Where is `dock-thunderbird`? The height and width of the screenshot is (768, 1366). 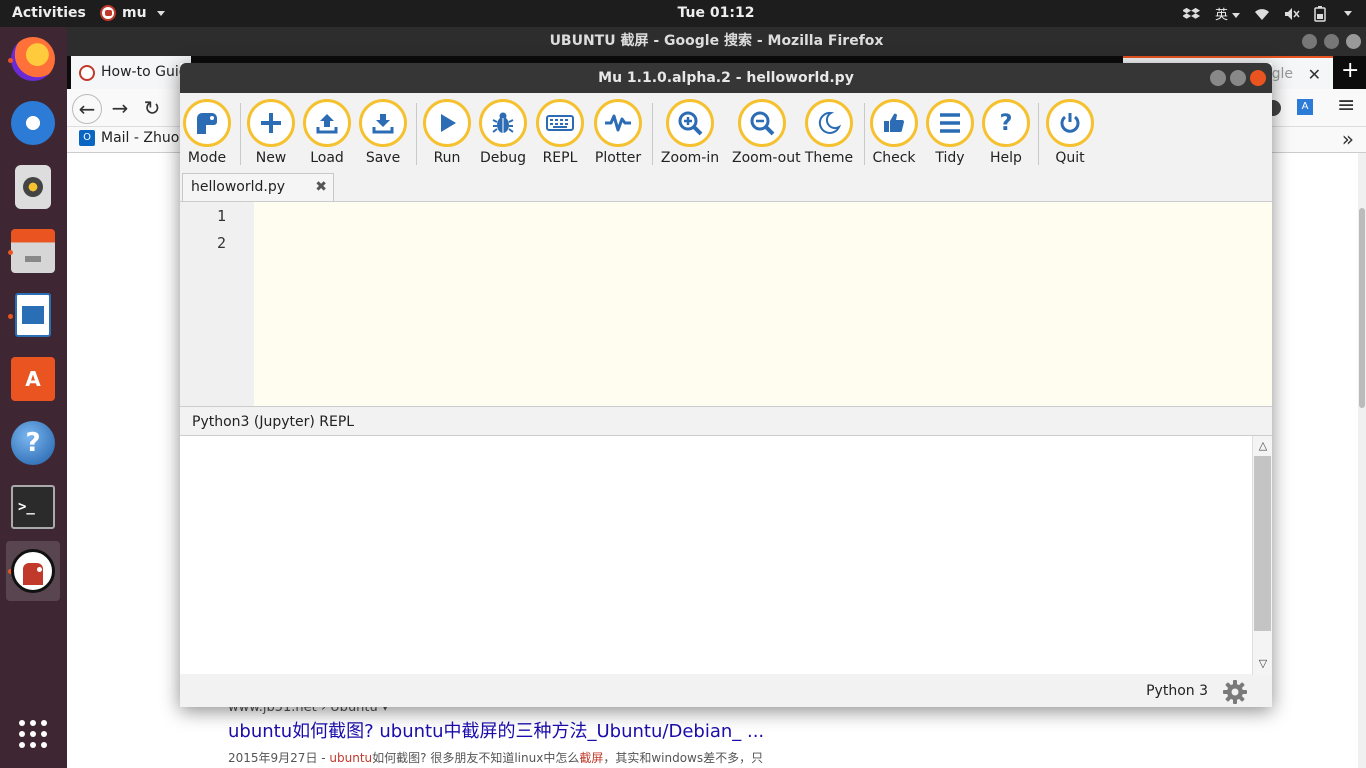 dock-thunderbird is located at coordinates (33, 123).